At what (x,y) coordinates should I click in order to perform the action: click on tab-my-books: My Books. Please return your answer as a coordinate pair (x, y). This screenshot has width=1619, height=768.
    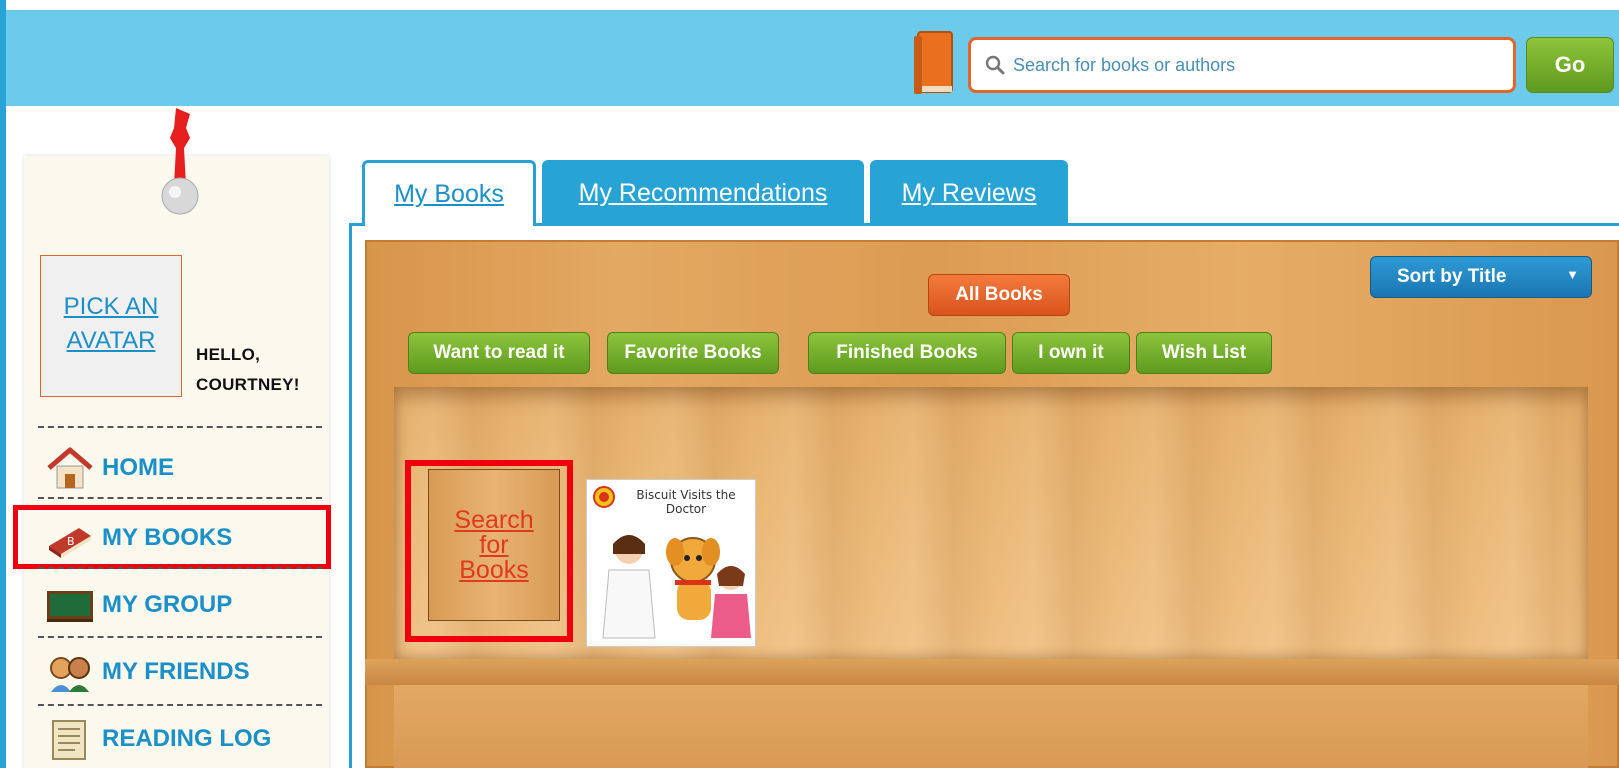
    Looking at the image, I should click on (449, 193).